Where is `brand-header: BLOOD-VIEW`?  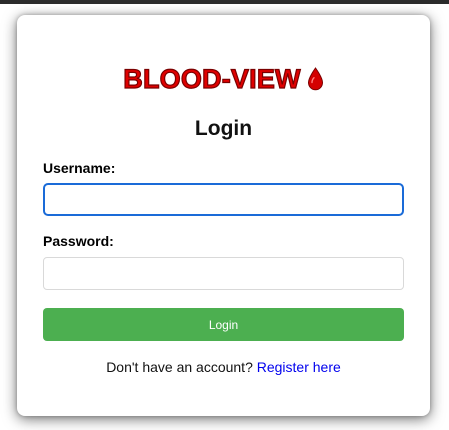 brand-header: BLOOD-VIEW is located at coordinates (223, 80).